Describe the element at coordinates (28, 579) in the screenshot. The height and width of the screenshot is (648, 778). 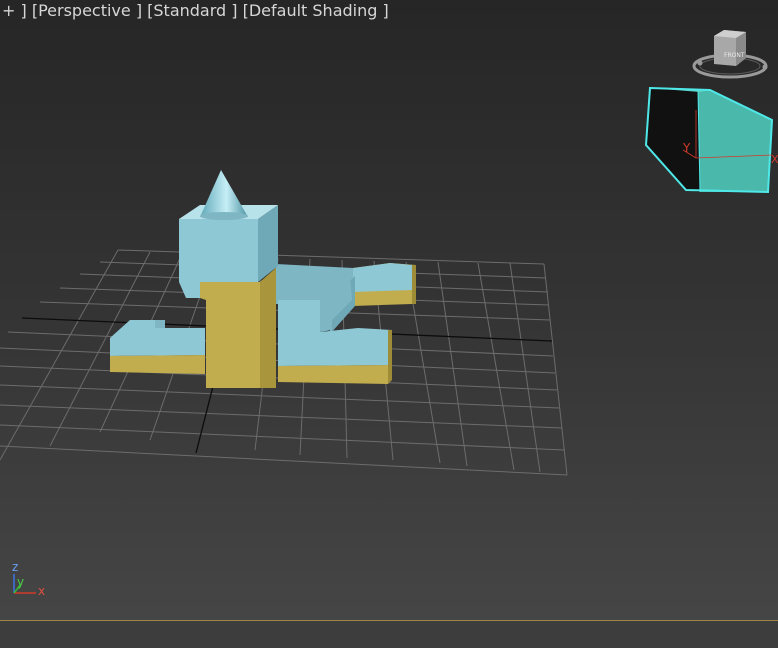
I see `world-axis-tripod: z y x` at that location.